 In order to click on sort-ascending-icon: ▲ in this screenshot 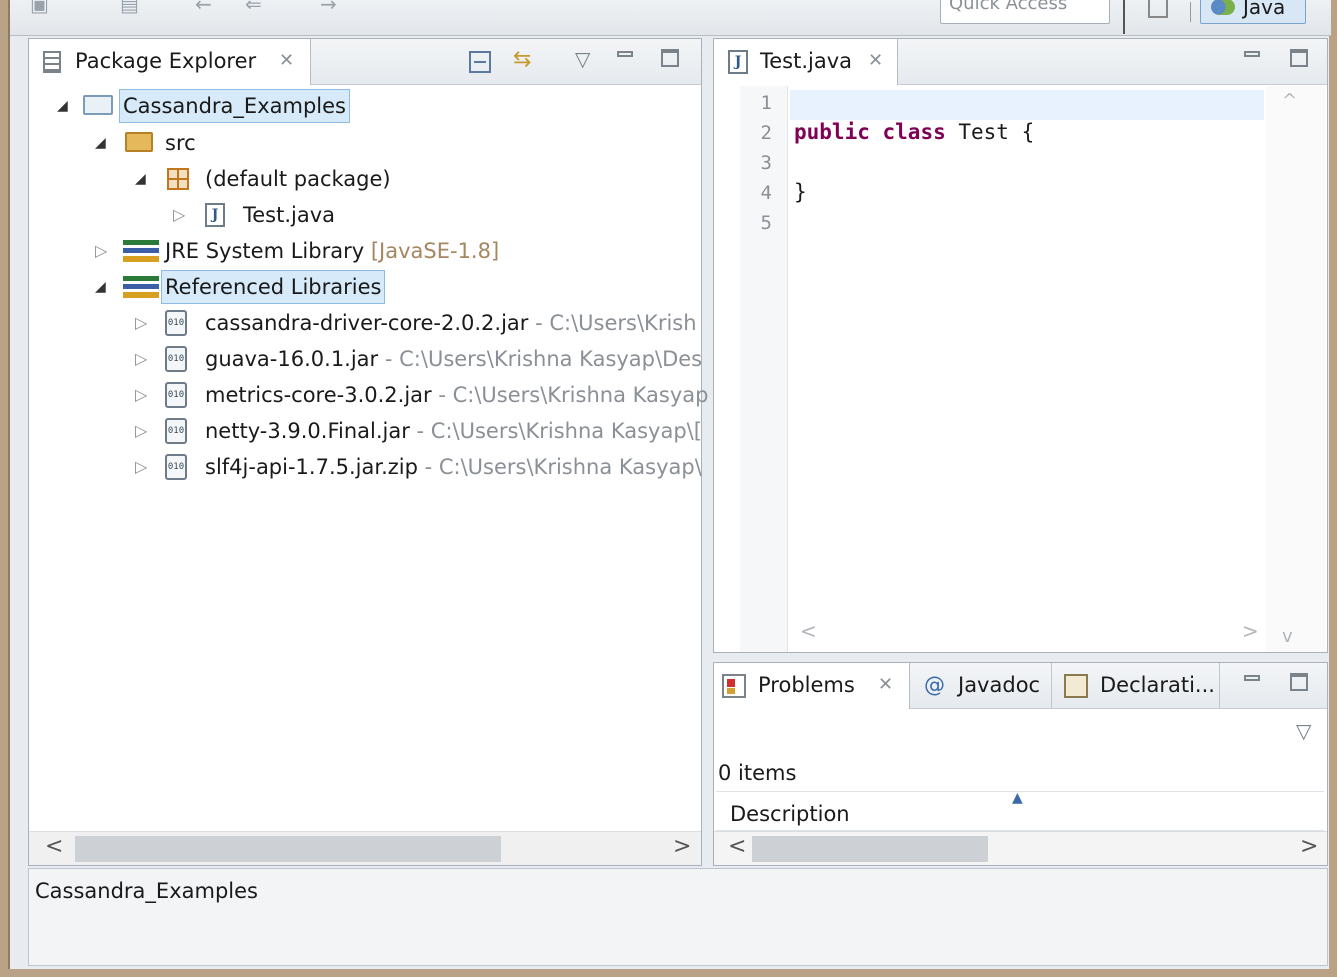, I will do `click(1017, 798)`.